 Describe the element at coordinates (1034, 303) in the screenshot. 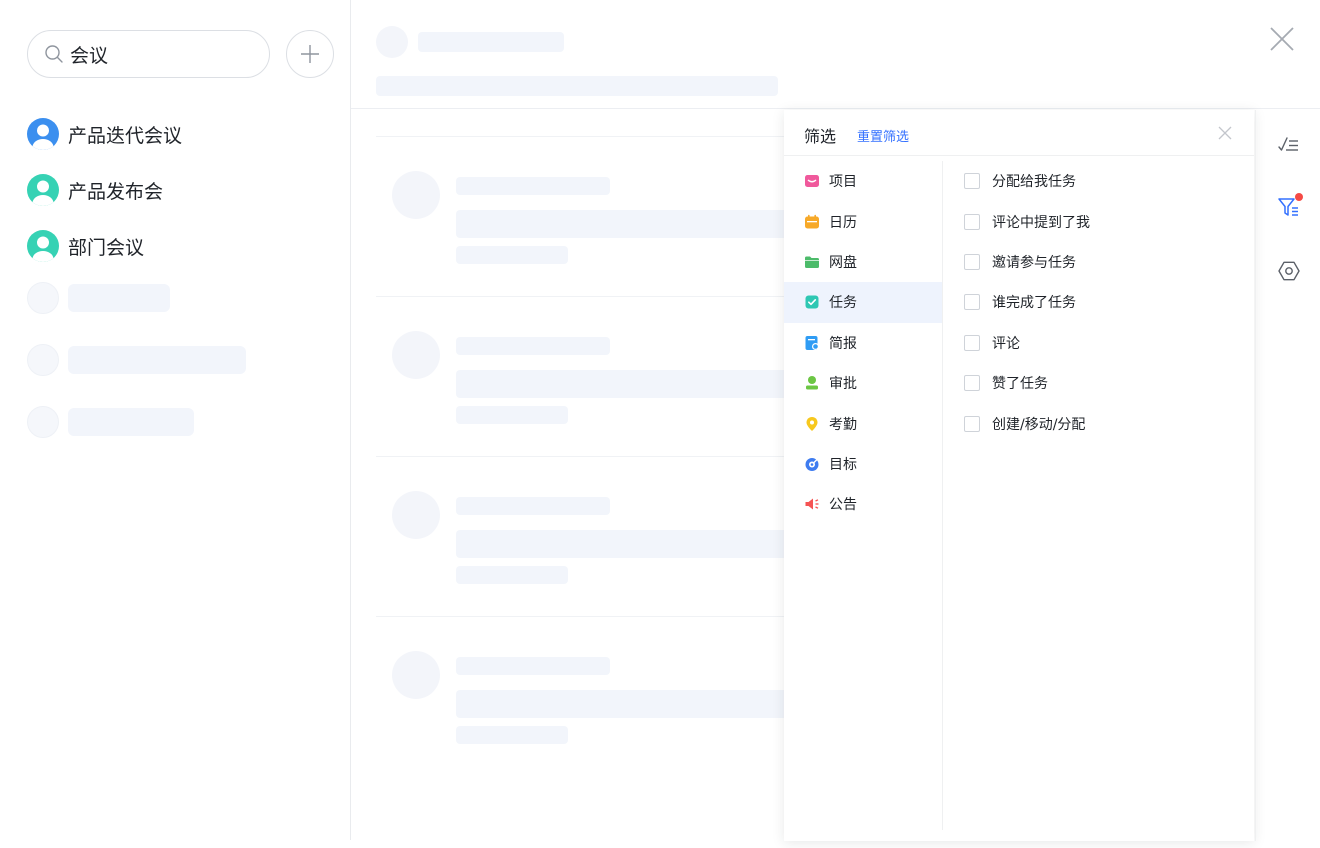

I see `option-label: 谁完成了任务` at that location.